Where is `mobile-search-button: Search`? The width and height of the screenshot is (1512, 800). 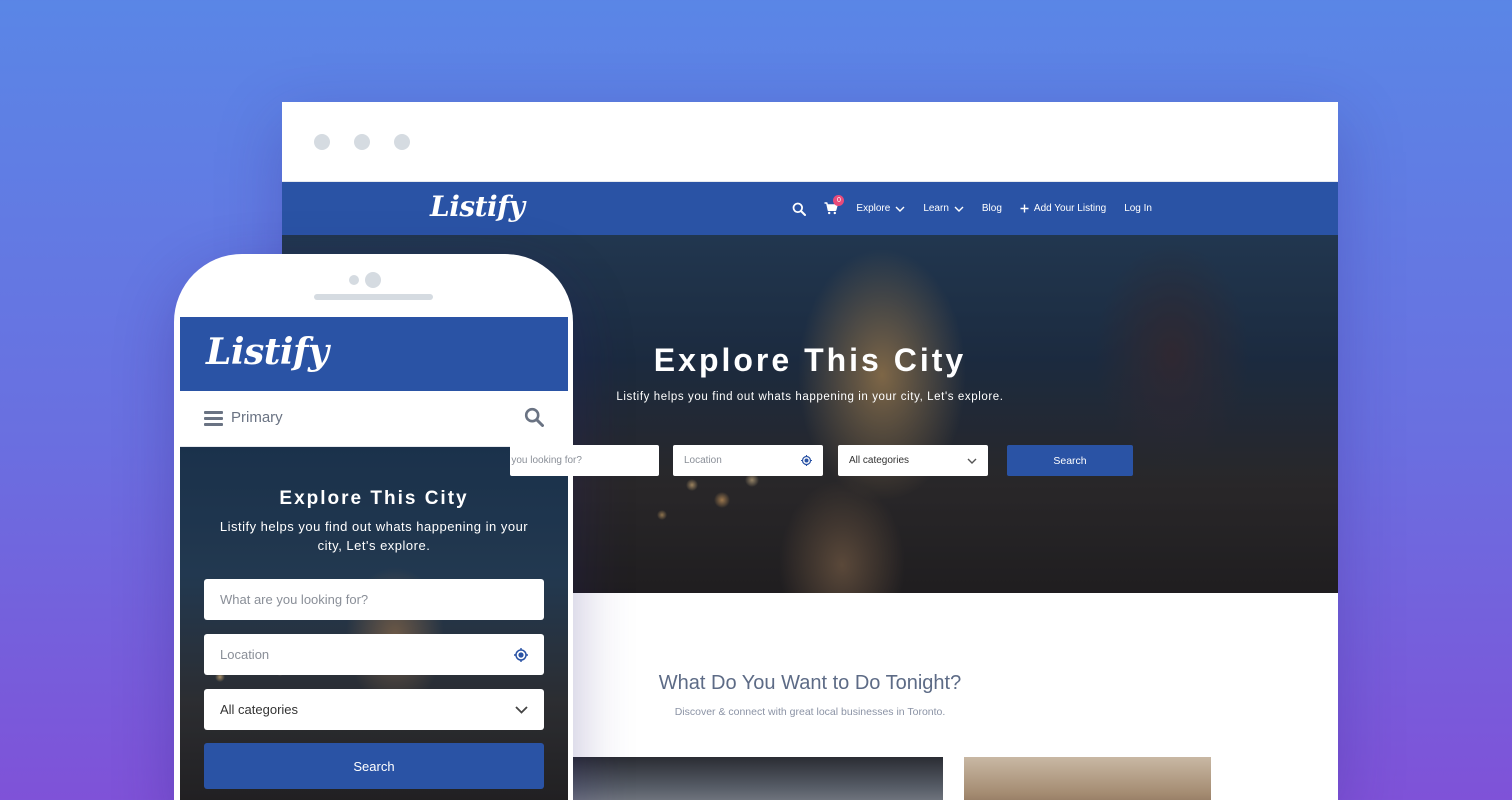 mobile-search-button: Search is located at coordinates (374, 766).